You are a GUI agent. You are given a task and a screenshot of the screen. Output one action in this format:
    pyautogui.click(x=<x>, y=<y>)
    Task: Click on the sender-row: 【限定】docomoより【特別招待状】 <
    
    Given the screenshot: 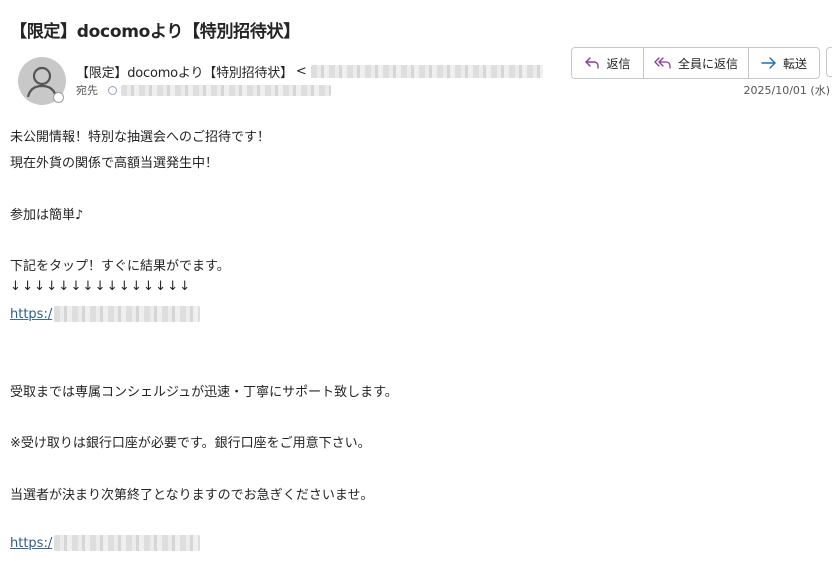 What is the action you would take?
    pyautogui.click(x=309, y=71)
    